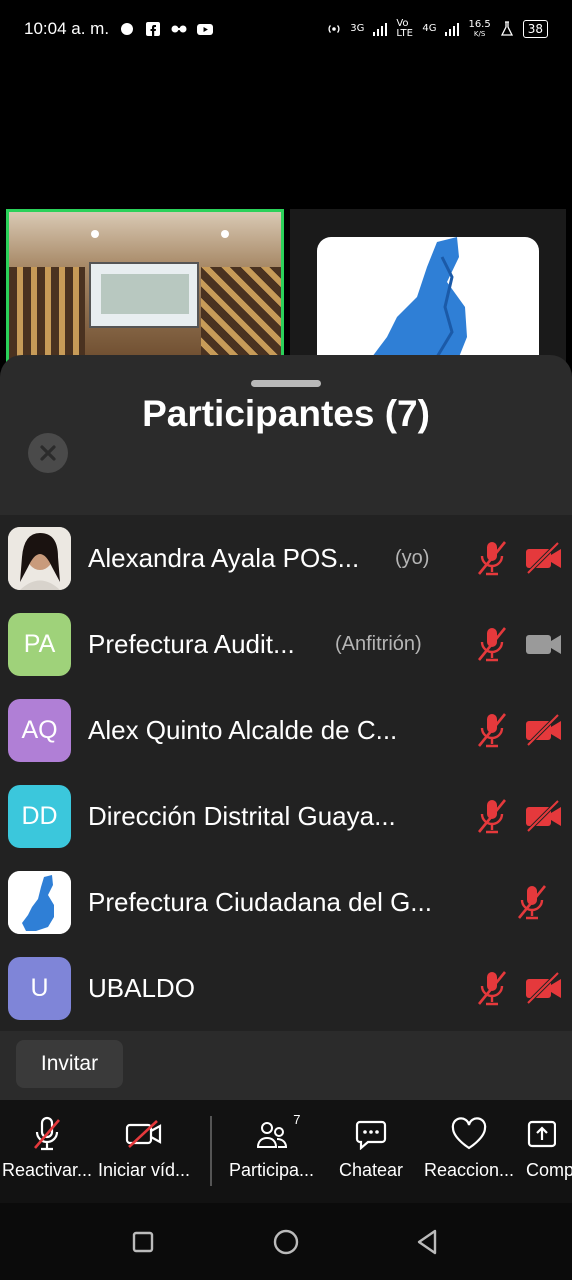 The width and height of the screenshot is (572, 1280). I want to click on map-image, so click(428, 303).